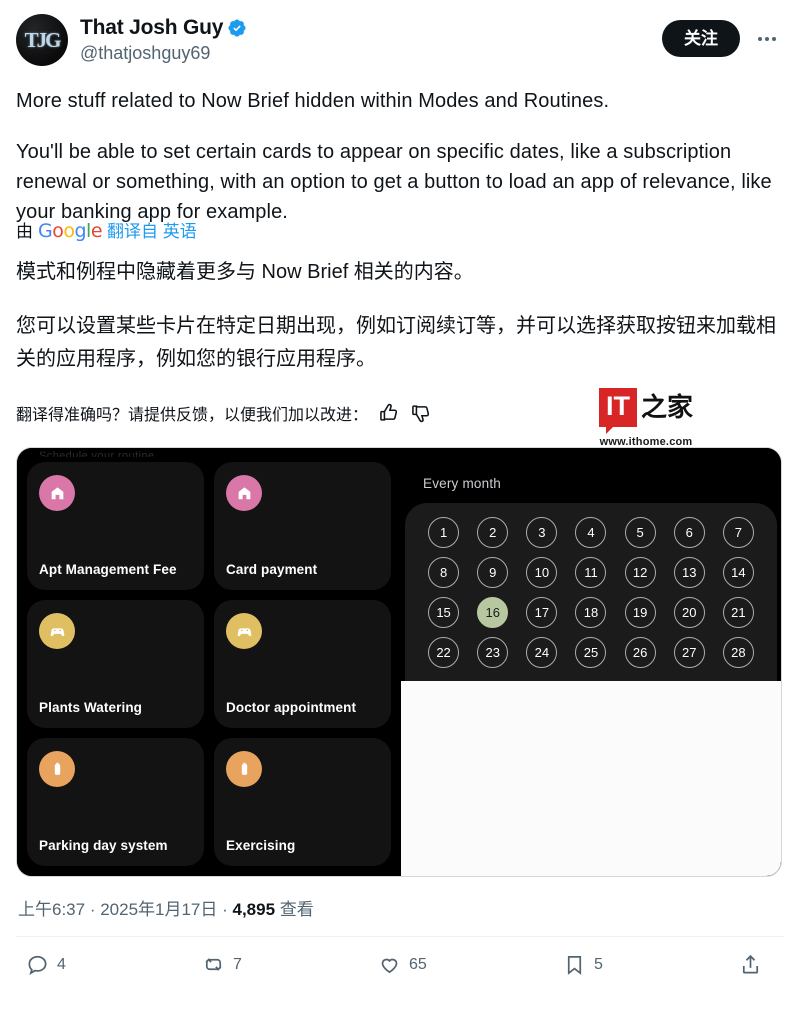  Describe the element at coordinates (400, 229) in the screenshot. I see `google-translate-attribution: 由 Google 翻译自 英语` at that location.